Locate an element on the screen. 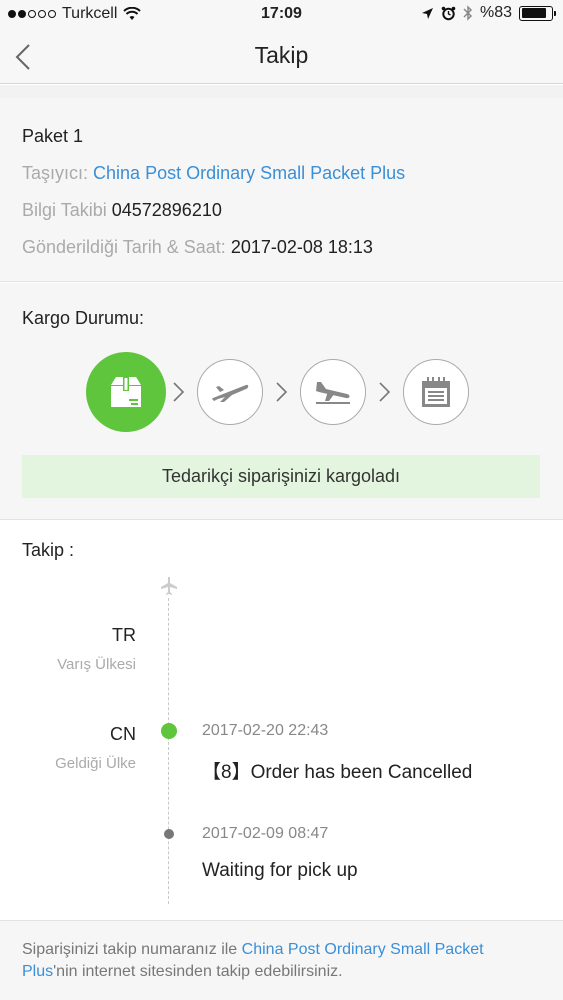 This screenshot has height=1000, width=563. navigation-bar: Takip is located at coordinates (281, 57).